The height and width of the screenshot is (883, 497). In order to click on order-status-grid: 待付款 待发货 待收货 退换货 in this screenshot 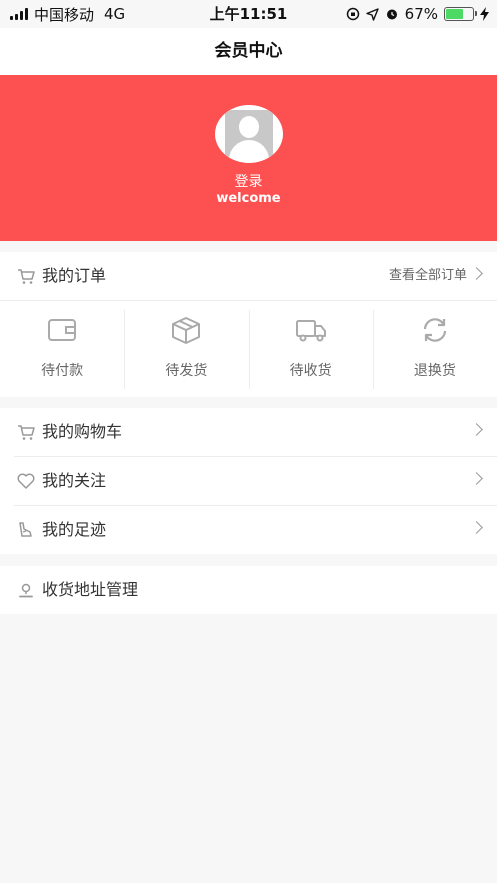, I will do `click(248, 349)`.